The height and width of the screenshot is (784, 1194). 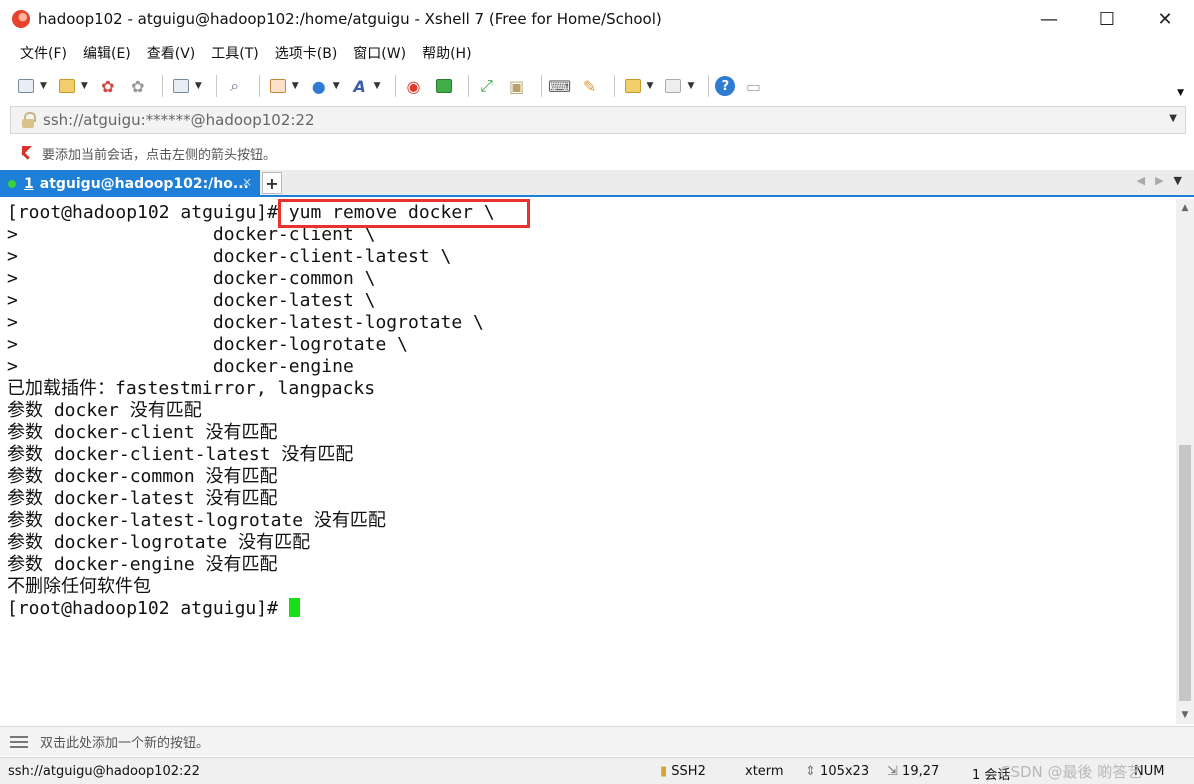 What do you see at coordinates (181, 86) in the screenshot?
I see `properties-icon` at bounding box center [181, 86].